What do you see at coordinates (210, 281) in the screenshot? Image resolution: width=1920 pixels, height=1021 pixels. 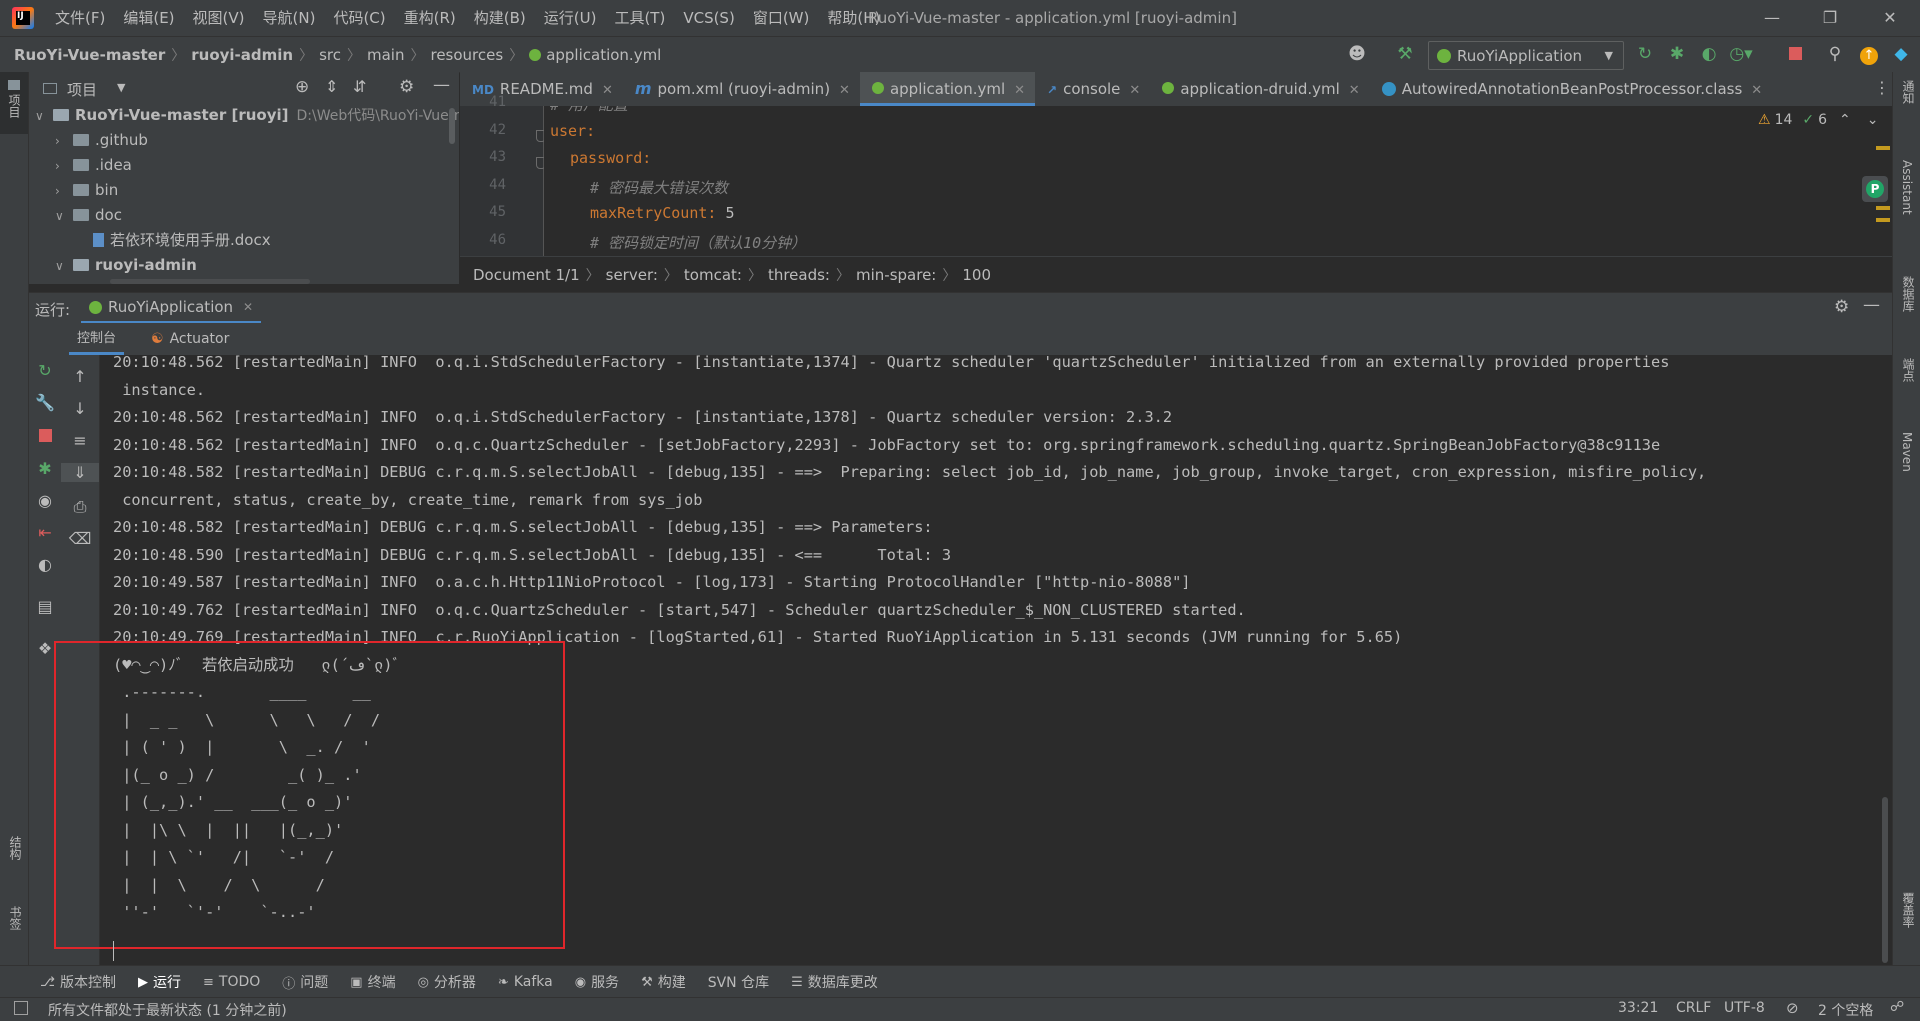 I see `horizontal-scrollbar` at bounding box center [210, 281].